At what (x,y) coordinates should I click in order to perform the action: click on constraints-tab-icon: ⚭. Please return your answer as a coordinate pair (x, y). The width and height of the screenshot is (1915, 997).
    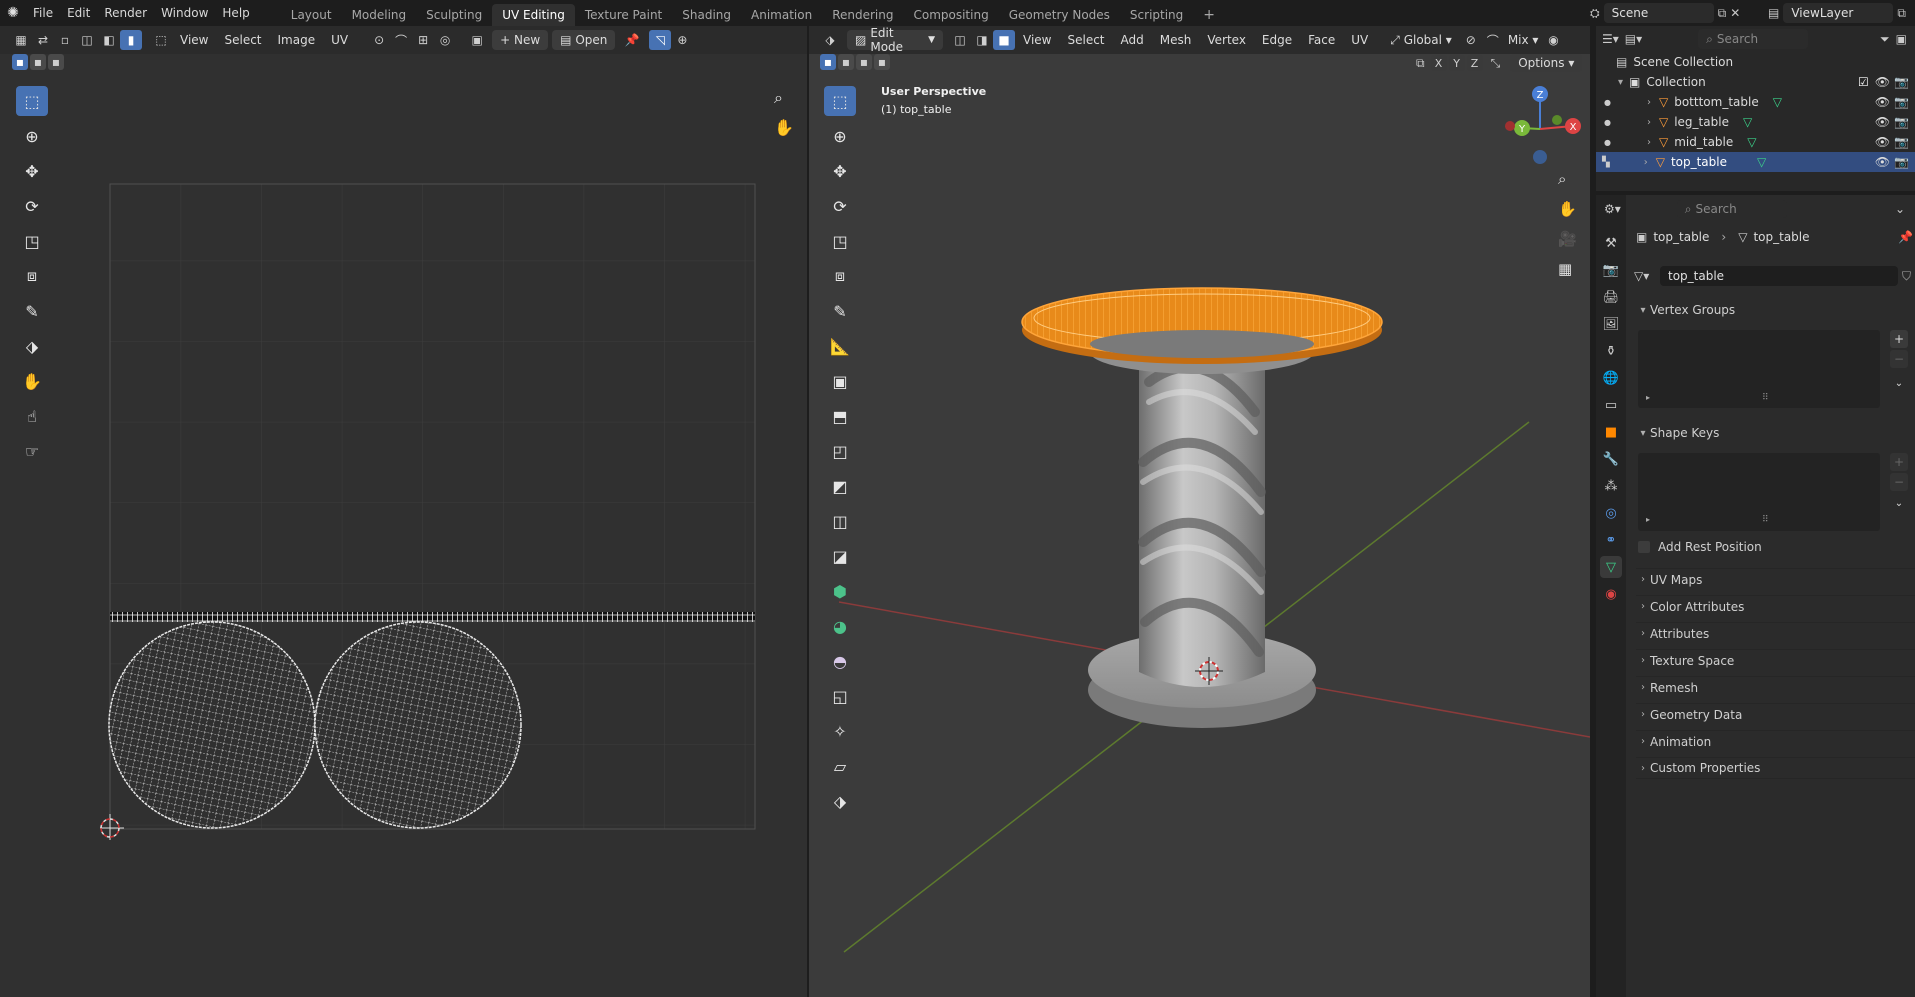
    Looking at the image, I should click on (1611, 540).